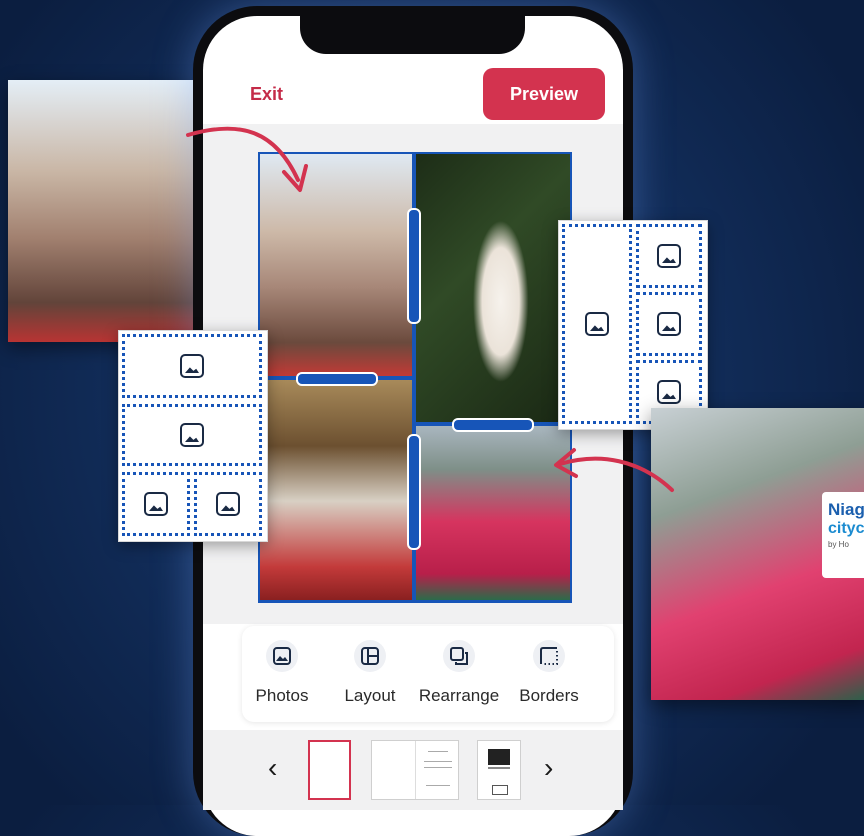 This screenshot has width=864, height=836. Describe the element at coordinates (846, 509) in the screenshot. I see `sign-line-1: Niaga` at that location.